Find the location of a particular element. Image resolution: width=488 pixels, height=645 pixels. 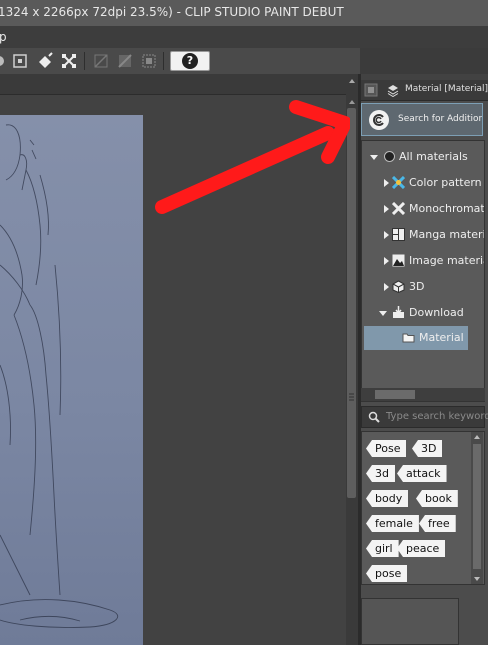

scroll-up-arrow-icon is located at coordinates (352, 81).